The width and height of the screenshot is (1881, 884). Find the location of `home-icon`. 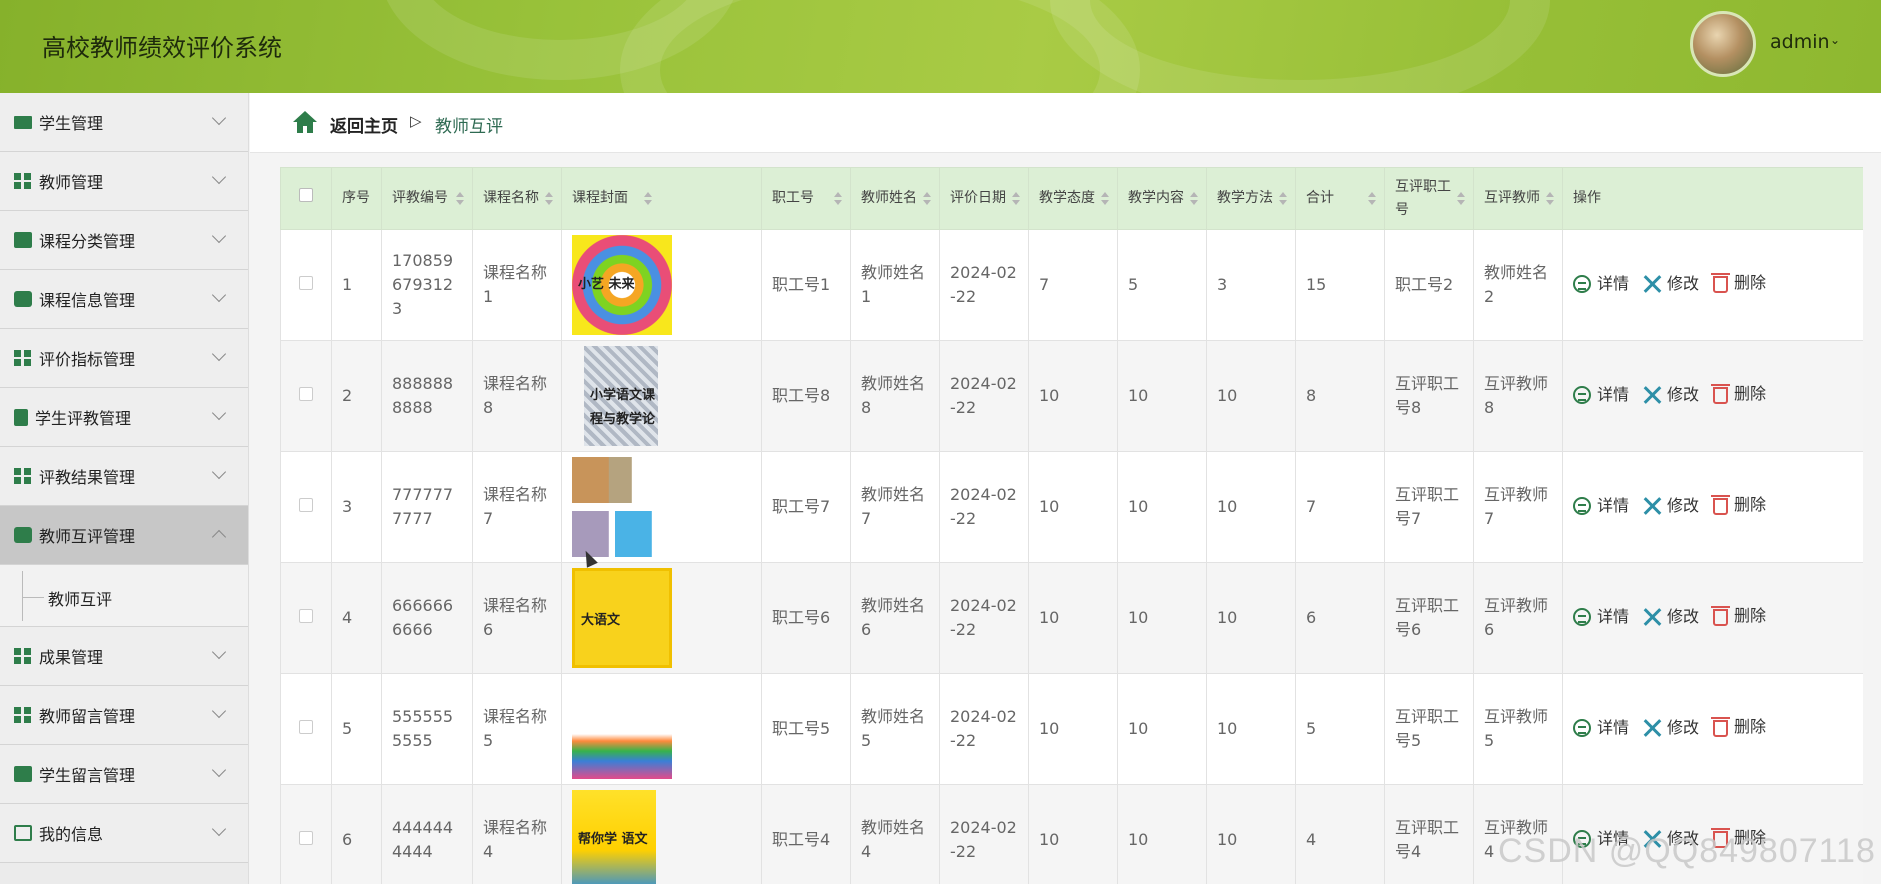

home-icon is located at coordinates (305, 122).